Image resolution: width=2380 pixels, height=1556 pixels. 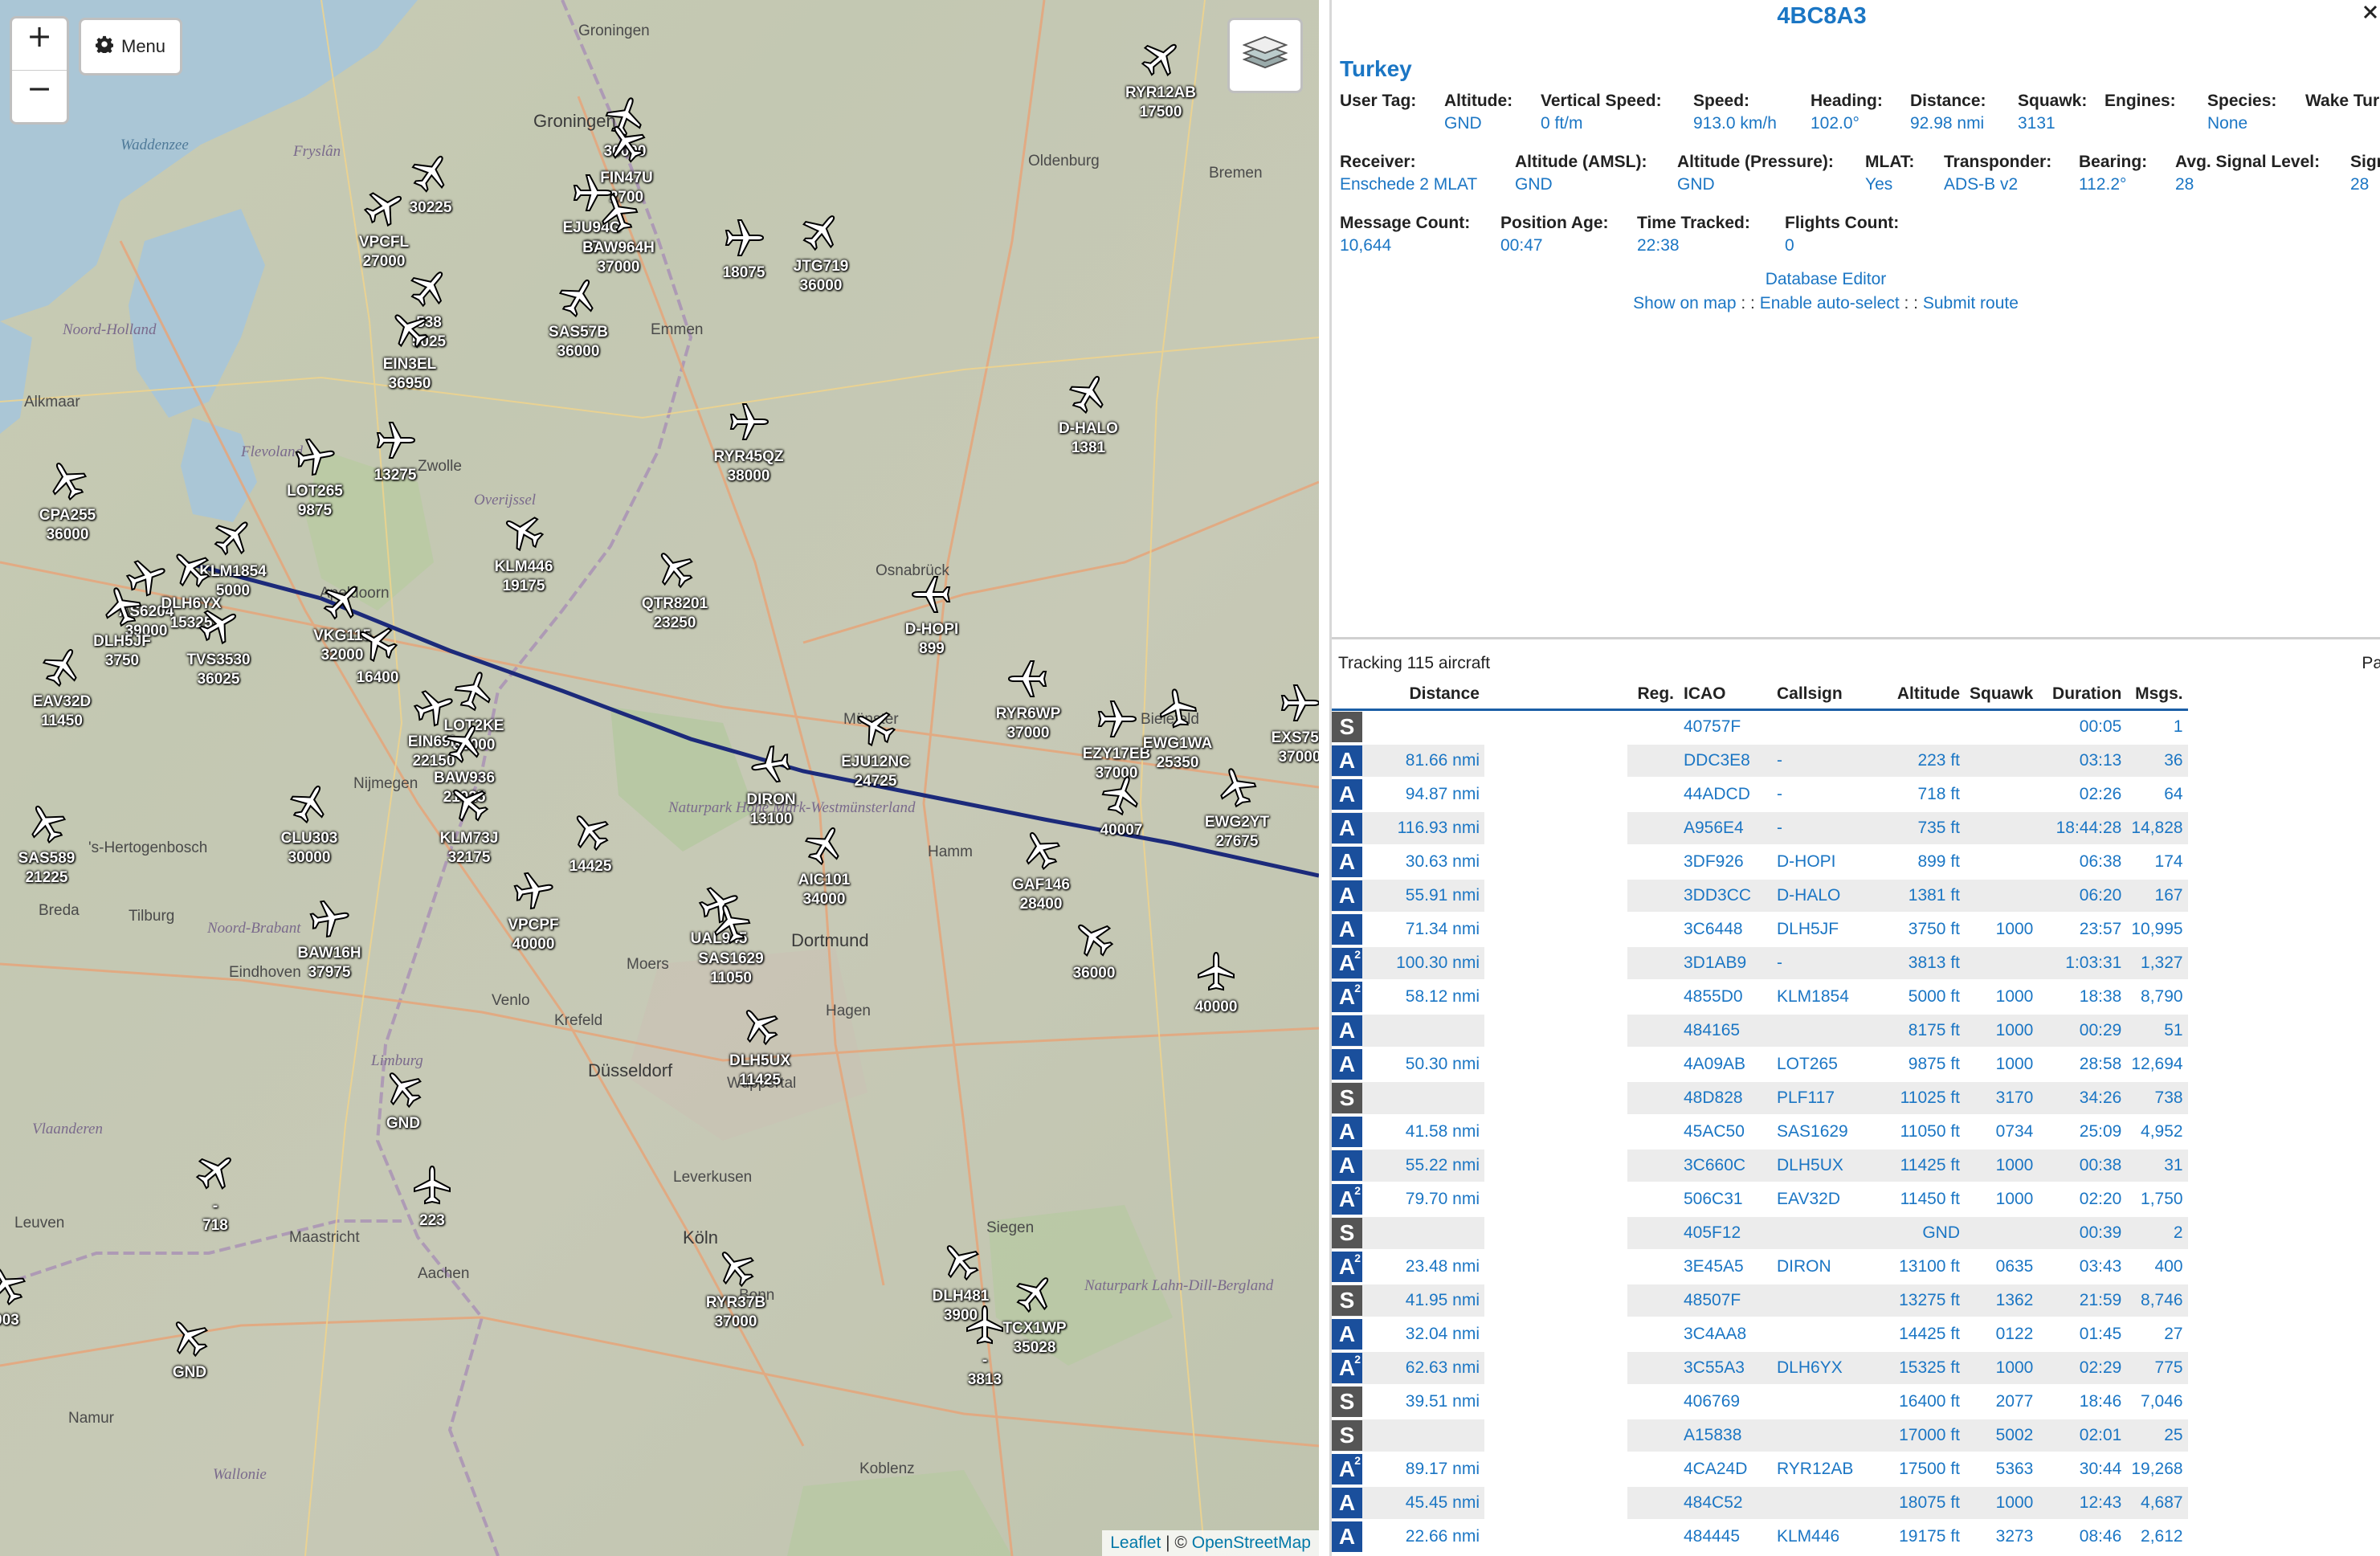 I want to click on table-row: S A15838 17000 ft 5002 02:01 25, so click(x=1760, y=1436).